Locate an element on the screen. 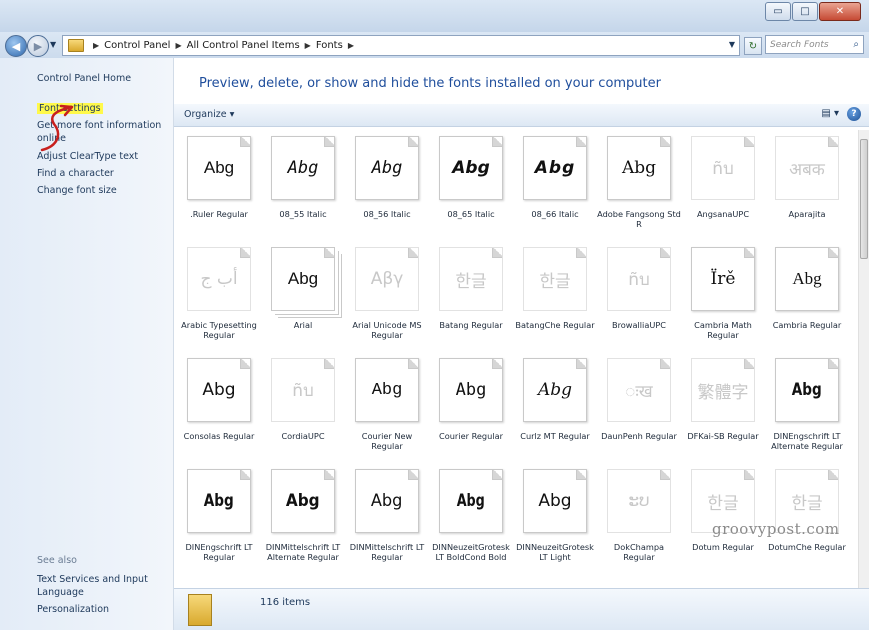 The height and width of the screenshot is (630, 869). control-panel-home-link: Control Panel Home is located at coordinates (84, 78).